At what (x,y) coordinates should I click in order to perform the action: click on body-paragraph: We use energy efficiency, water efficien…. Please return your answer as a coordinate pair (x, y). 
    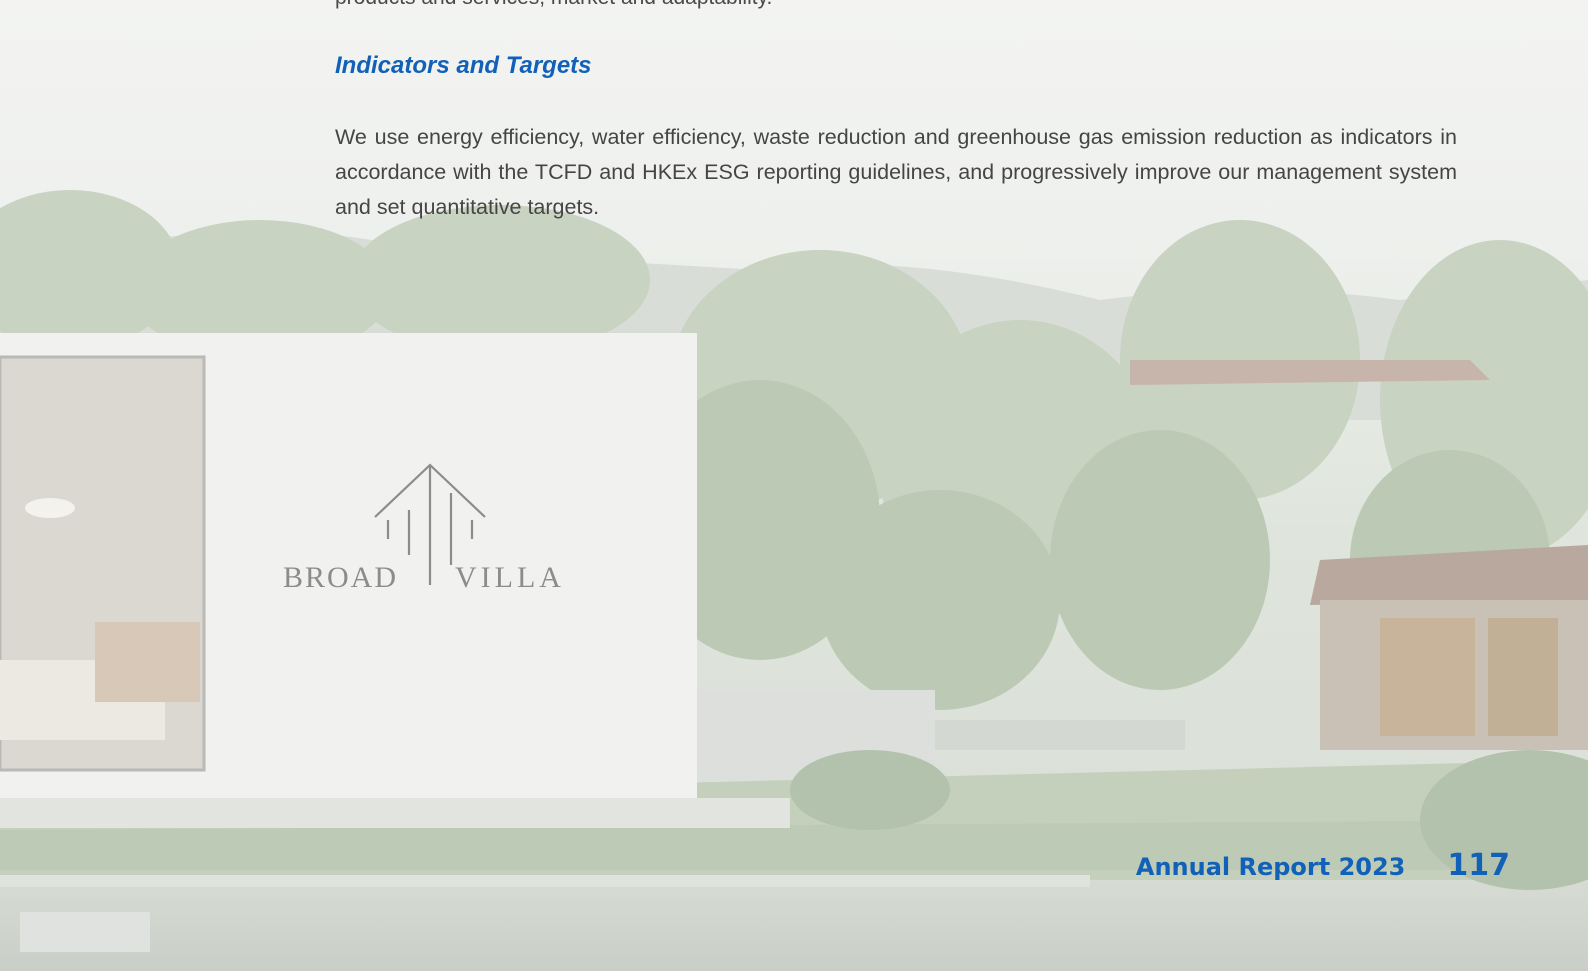
    Looking at the image, I should click on (896, 172).